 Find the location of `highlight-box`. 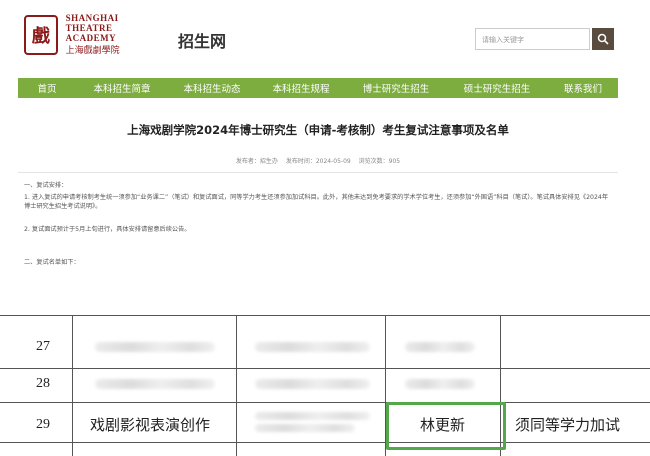

highlight-box is located at coordinates (446, 426).